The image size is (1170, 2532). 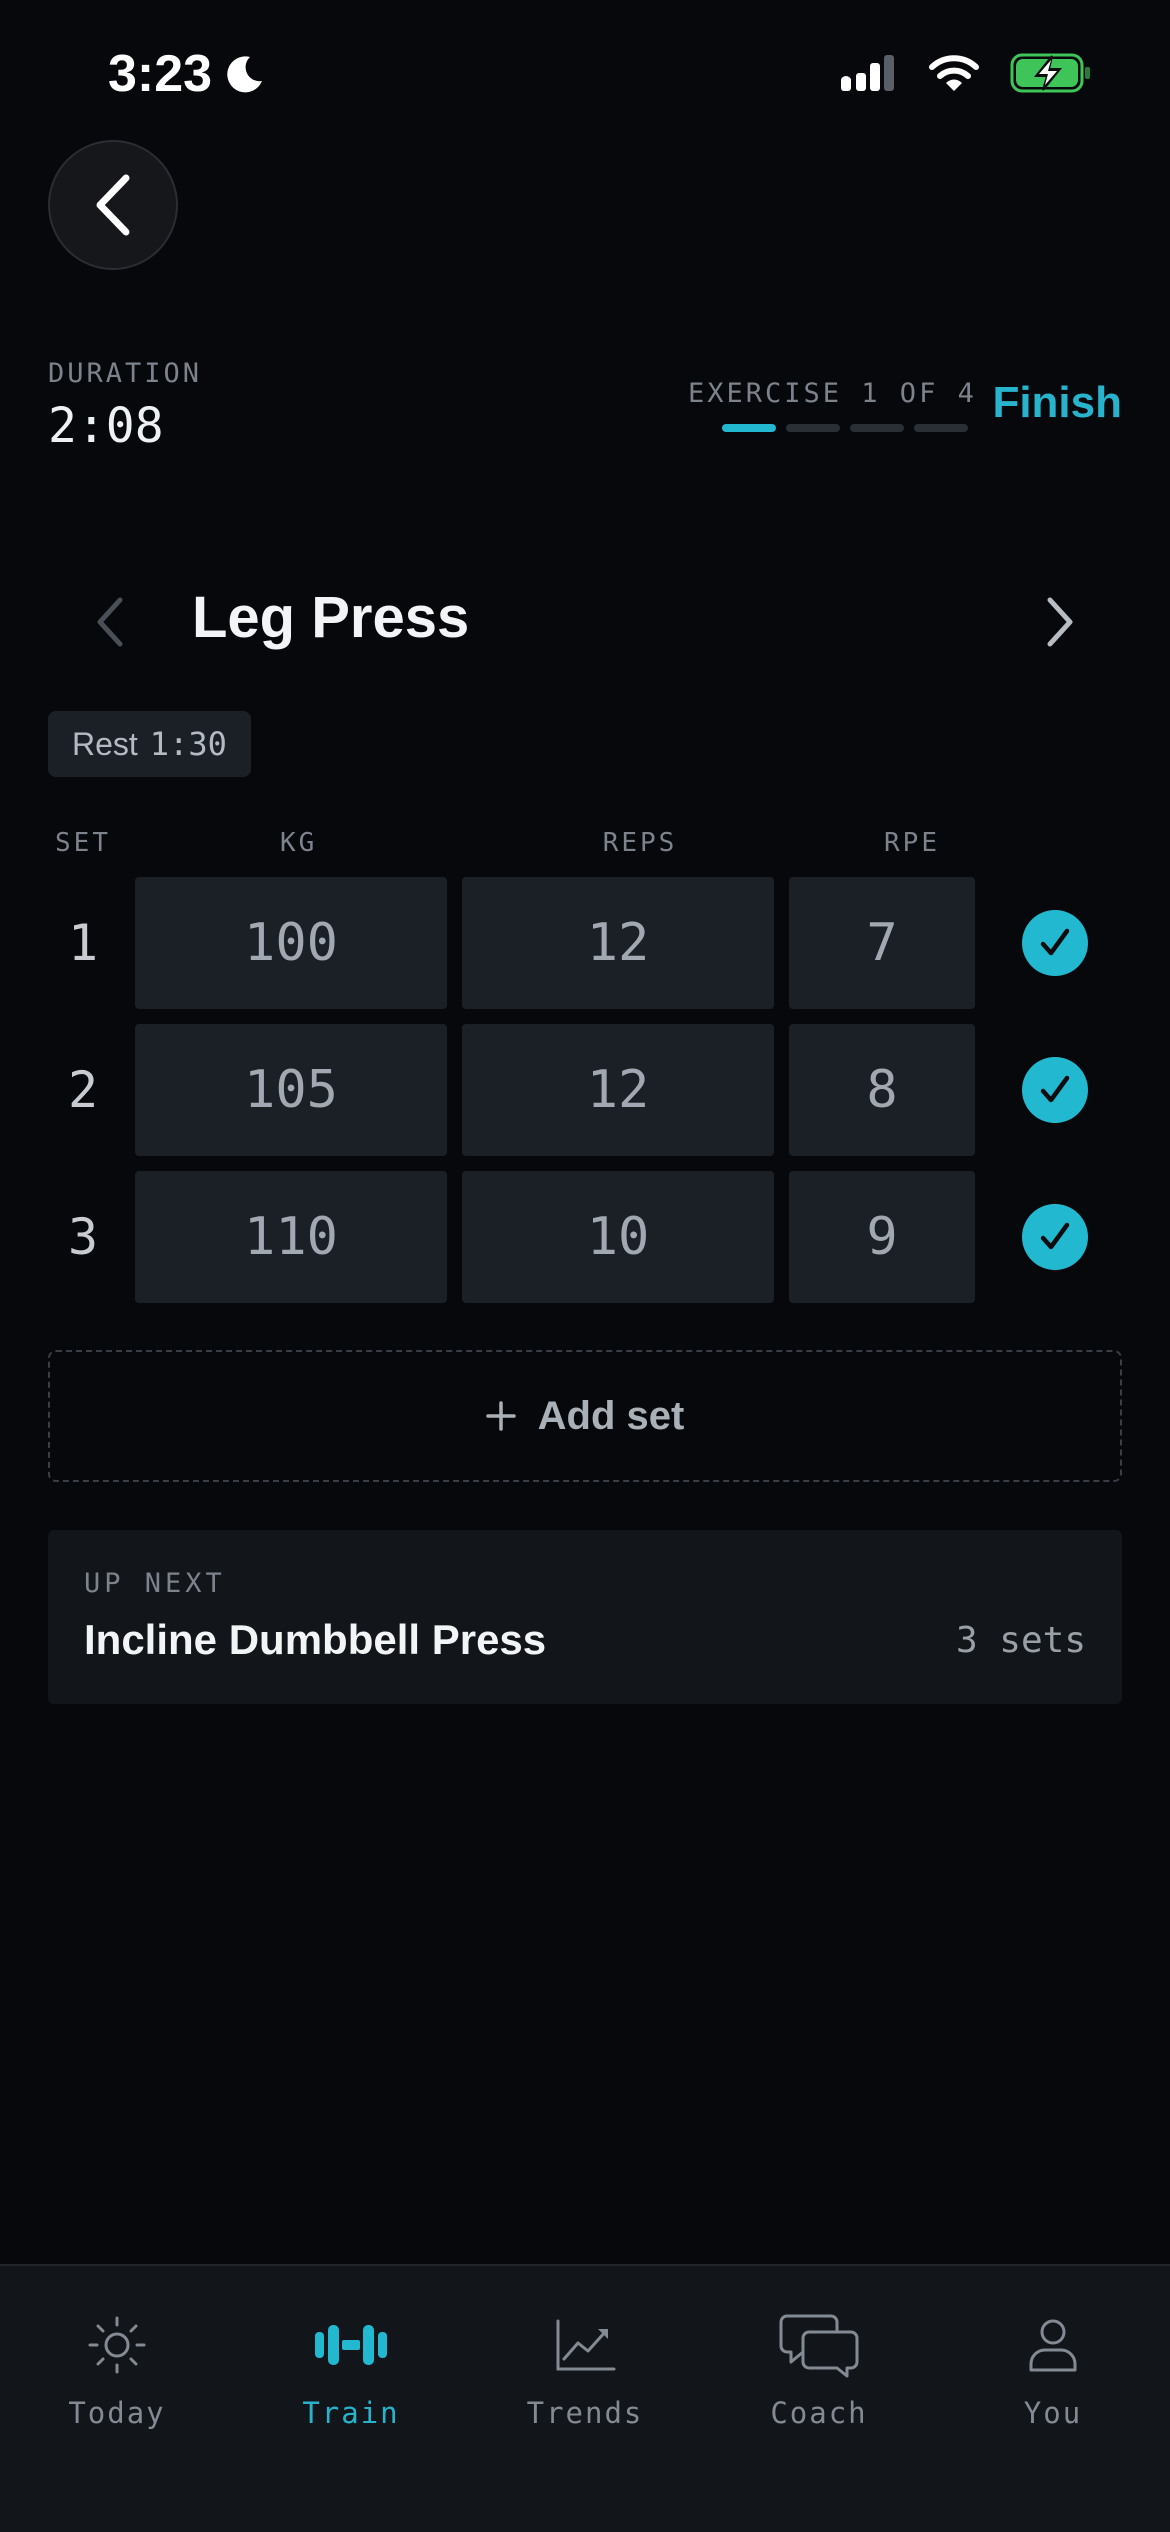 I want to click on set-row: 3 110 10 9, so click(x=585, y=1237).